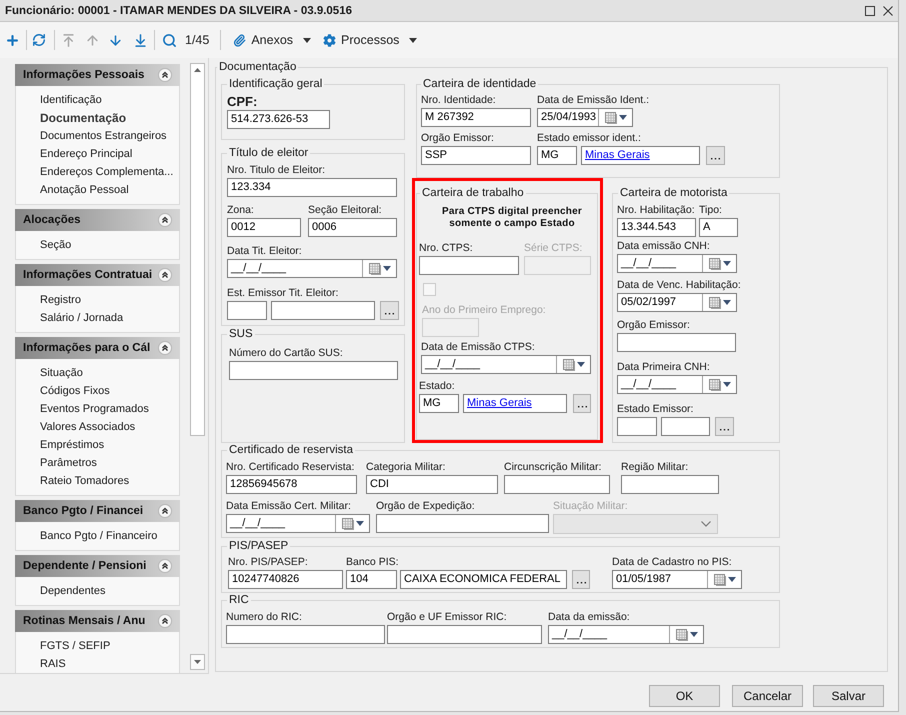 The width and height of the screenshot is (906, 715). Describe the element at coordinates (241, 334) in the screenshot. I see `group-title: SUS` at that location.